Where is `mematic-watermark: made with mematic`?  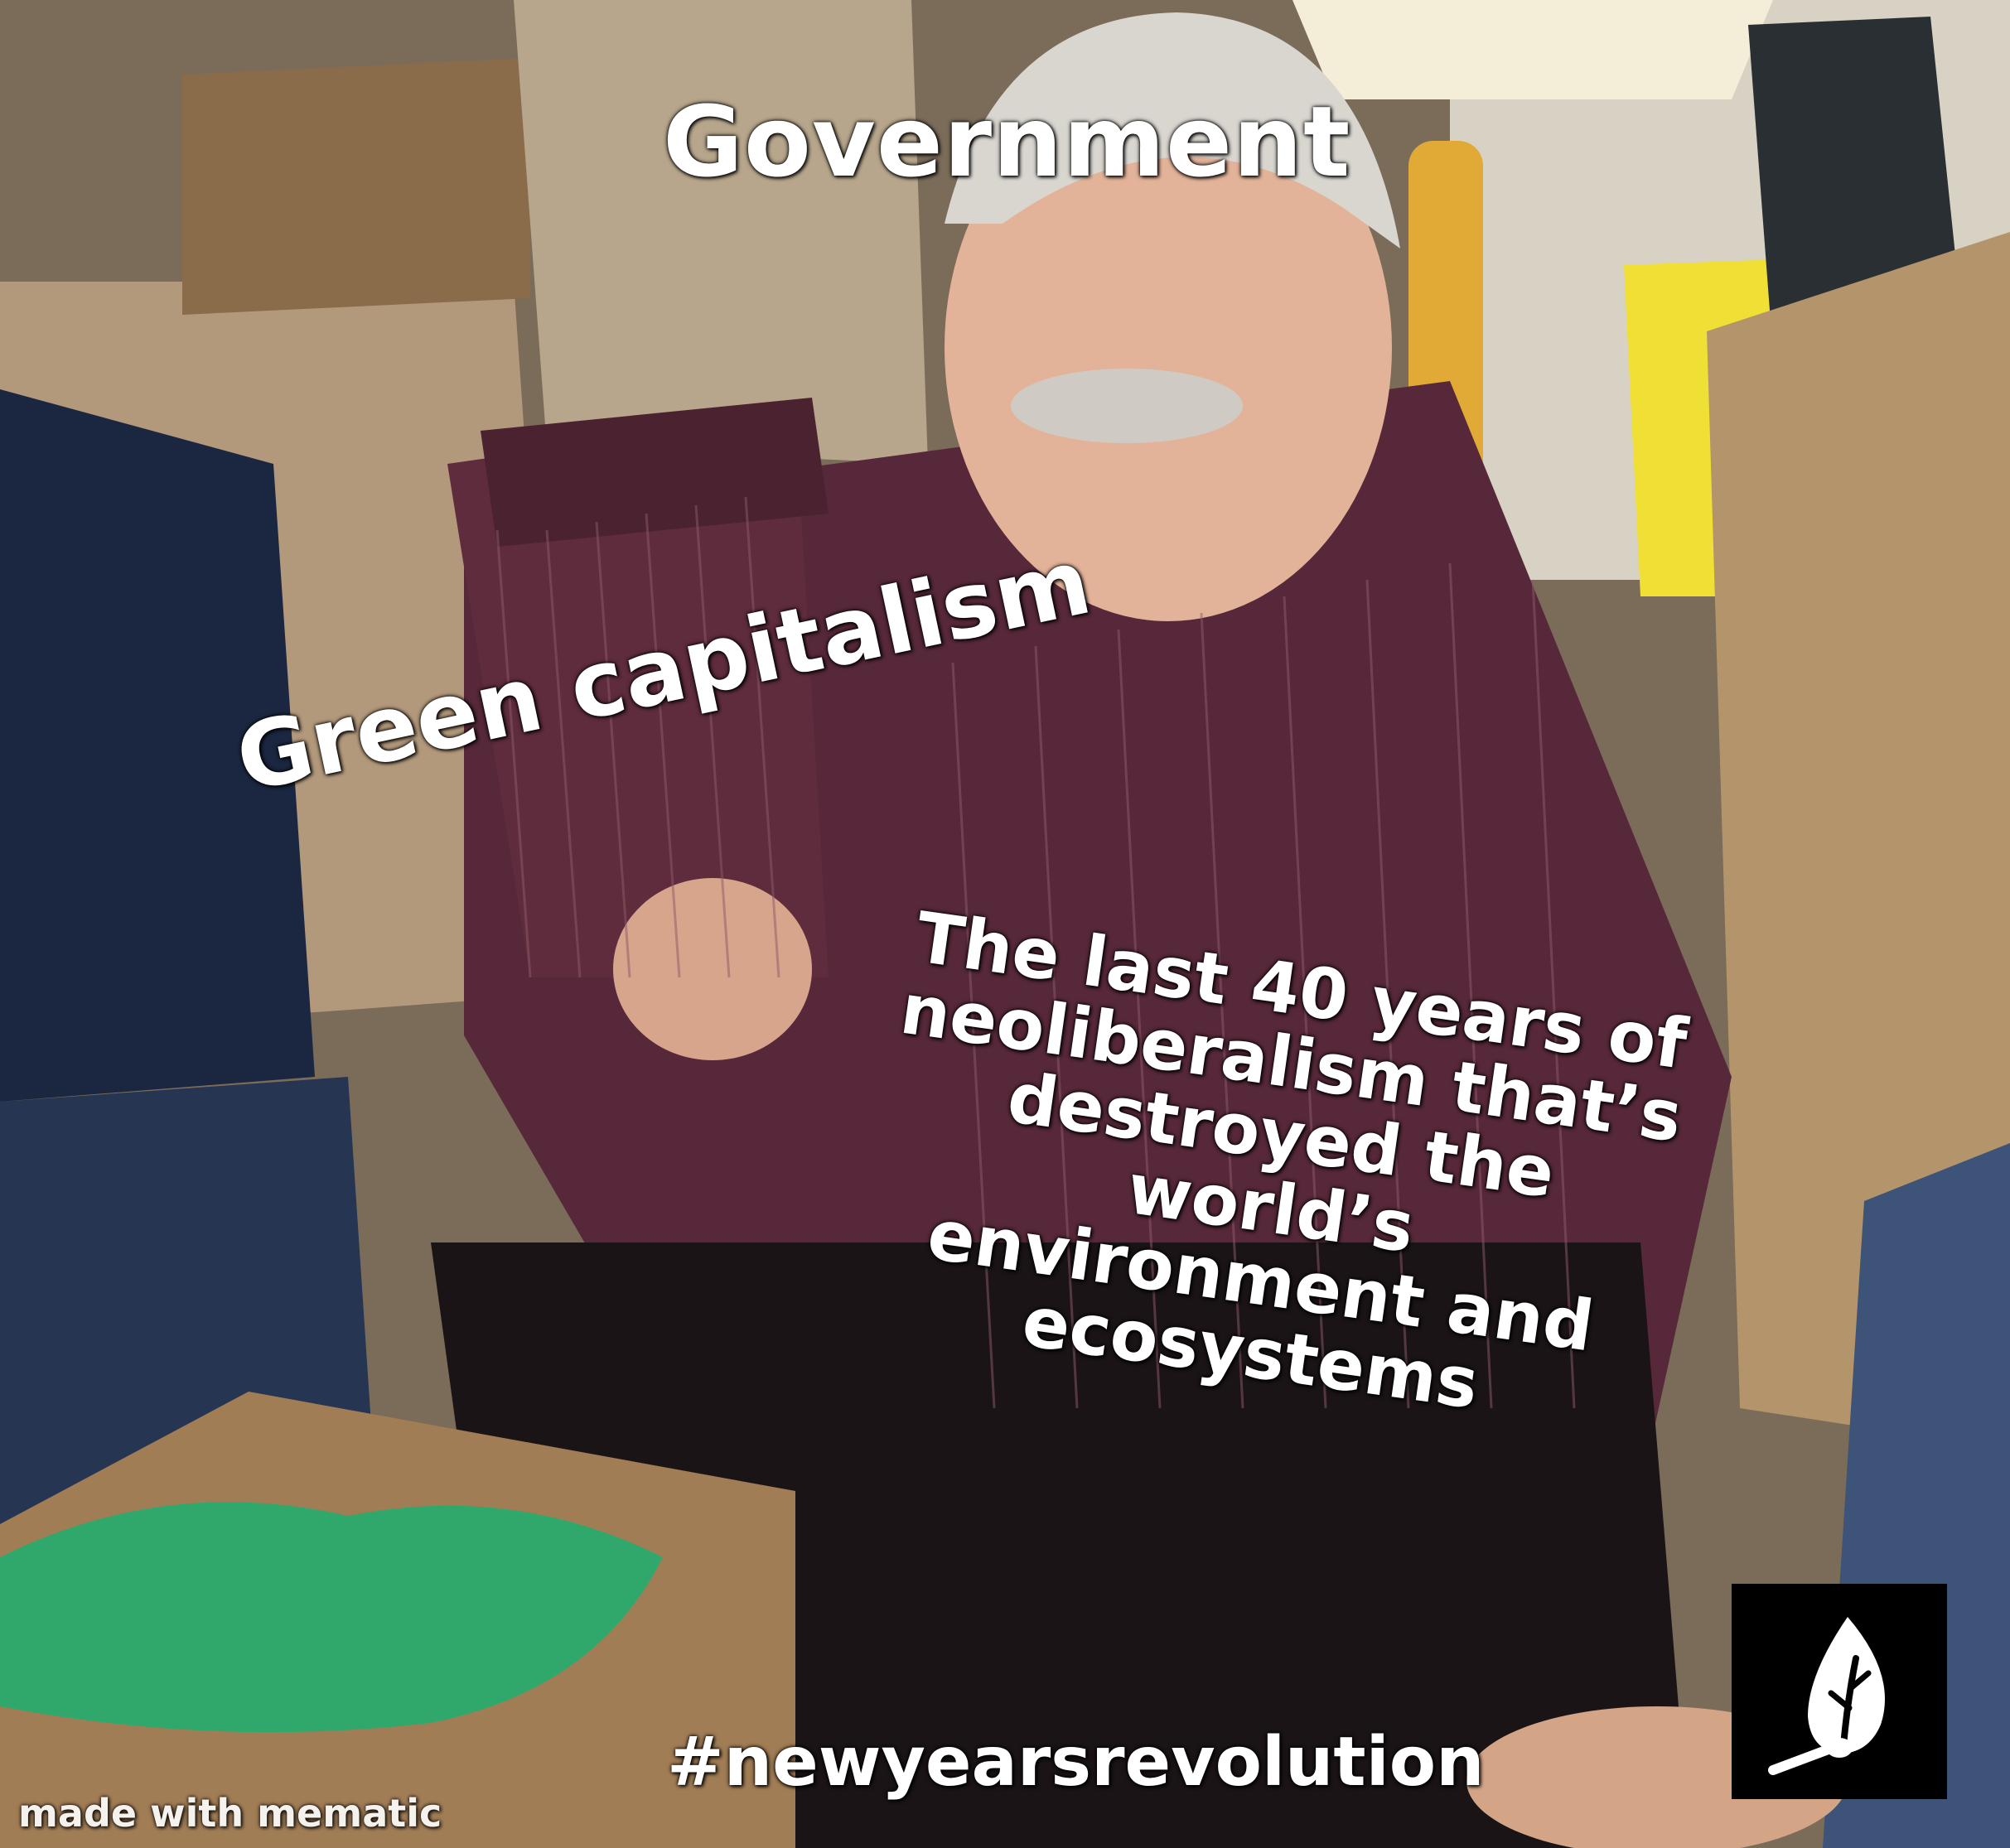 mematic-watermark: made with mematic is located at coordinates (230, 1813).